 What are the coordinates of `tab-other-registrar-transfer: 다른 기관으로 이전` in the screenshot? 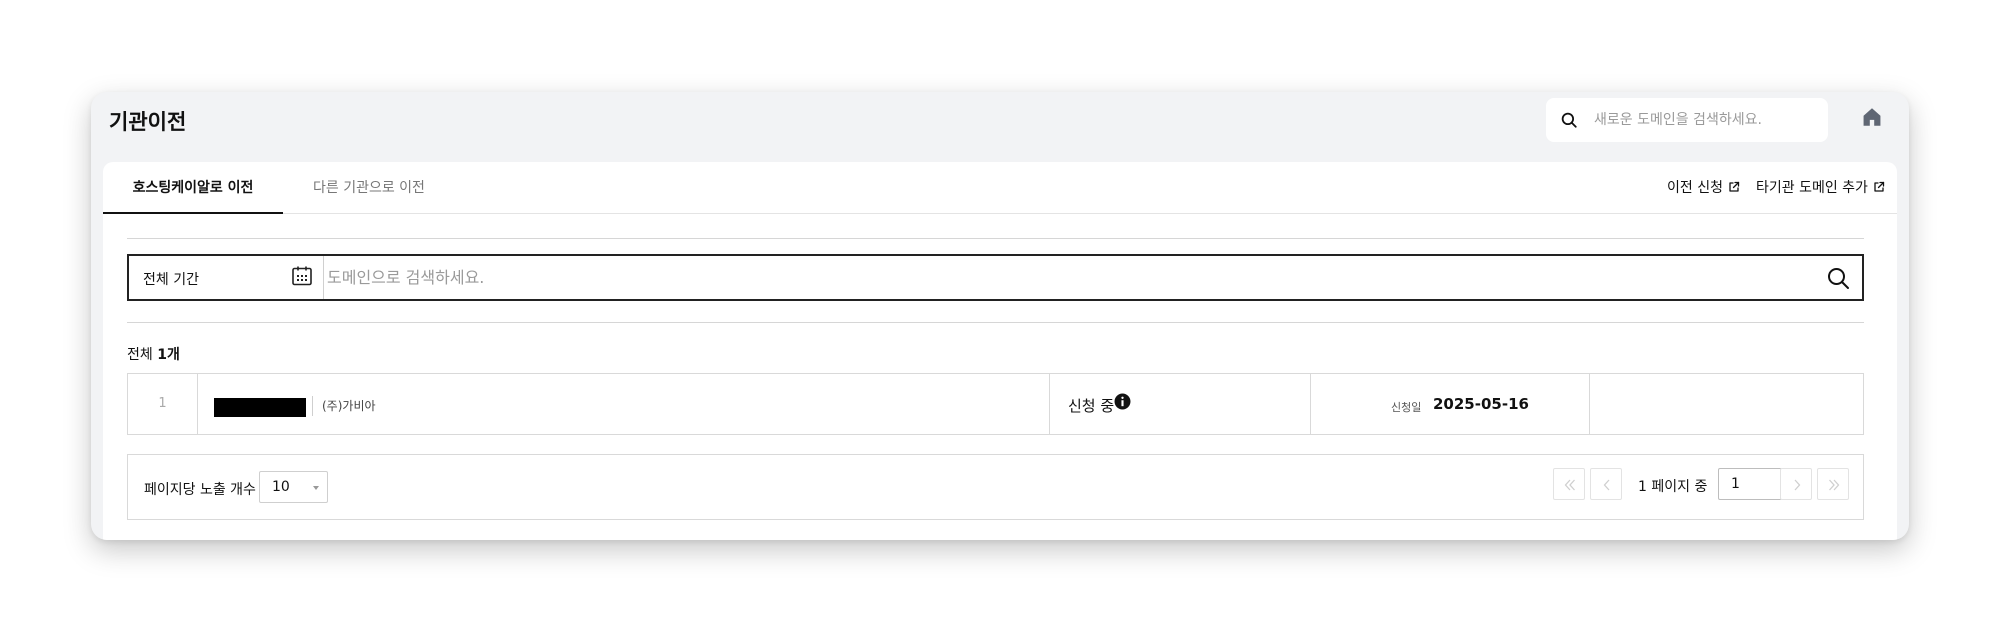 It's located at (369, 188).